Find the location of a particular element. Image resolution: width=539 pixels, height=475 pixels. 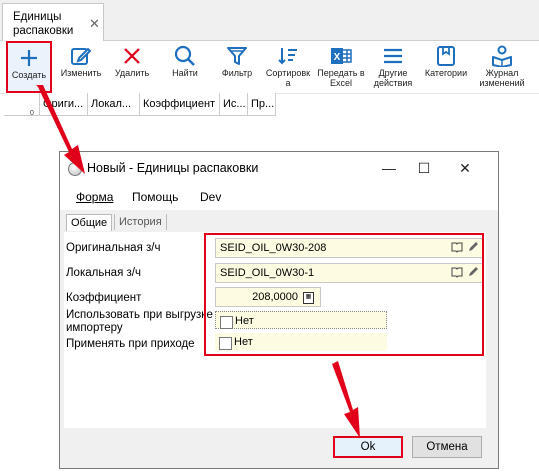

edit-icon is located at coordinates (81, 56).